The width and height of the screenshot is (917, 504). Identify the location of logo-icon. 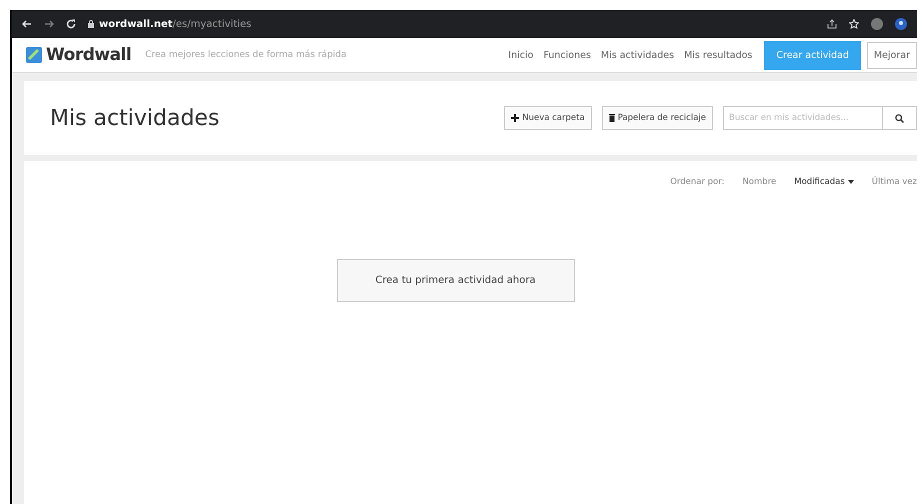
(34, 55).